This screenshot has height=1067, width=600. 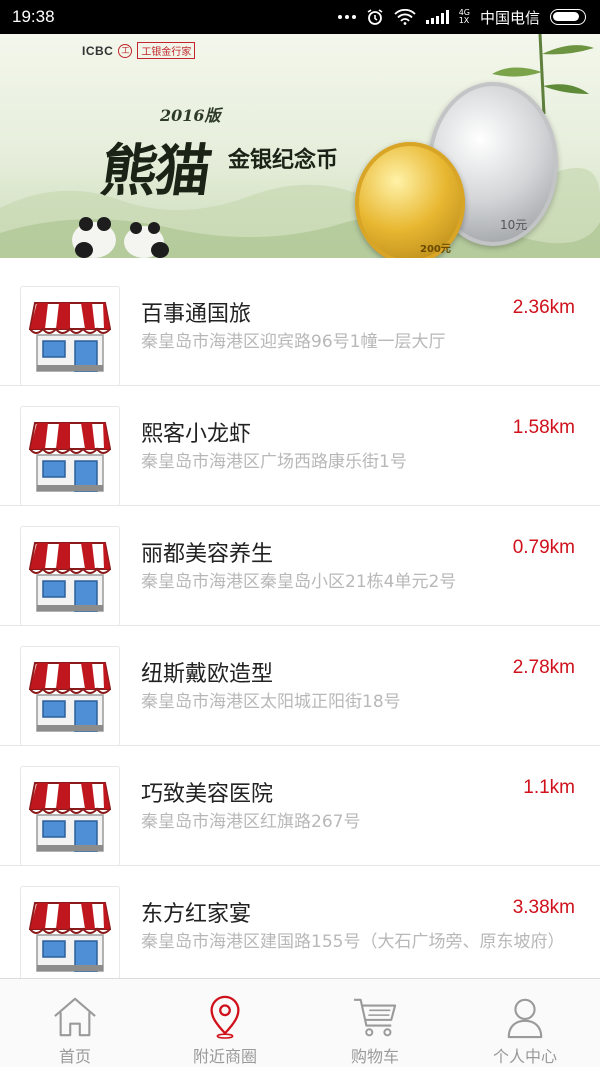 I want to click on tab-profile: 个人中心, so click(x=525, y=1023).